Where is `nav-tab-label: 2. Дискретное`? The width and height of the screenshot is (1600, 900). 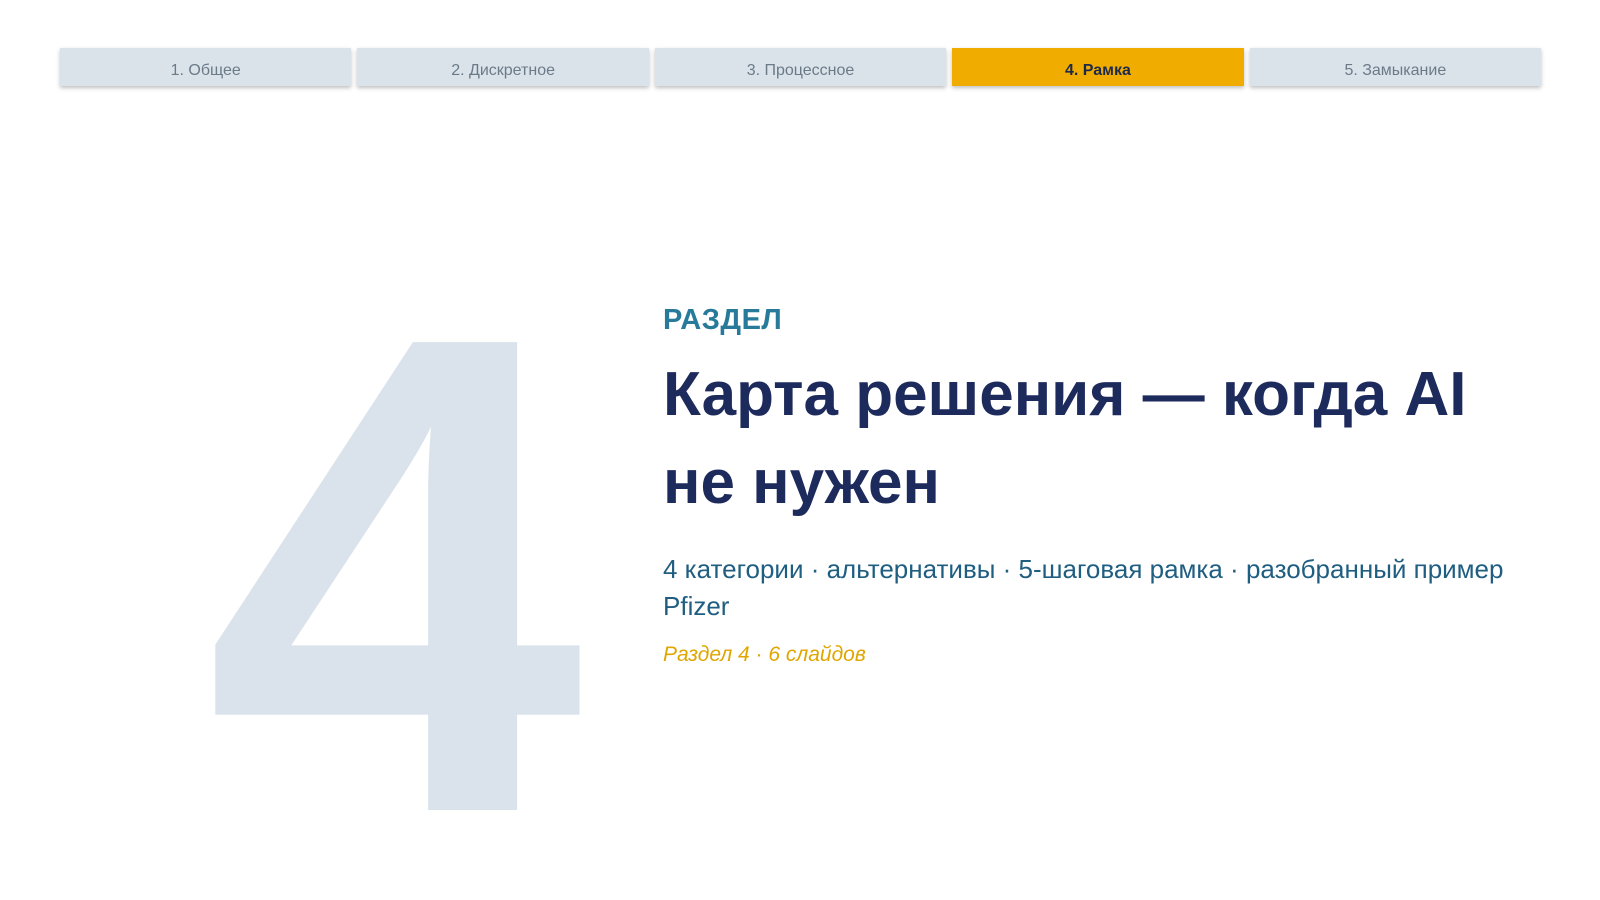
nav-tab-label: 2. Дискретное is located at coordinates (503, 70).